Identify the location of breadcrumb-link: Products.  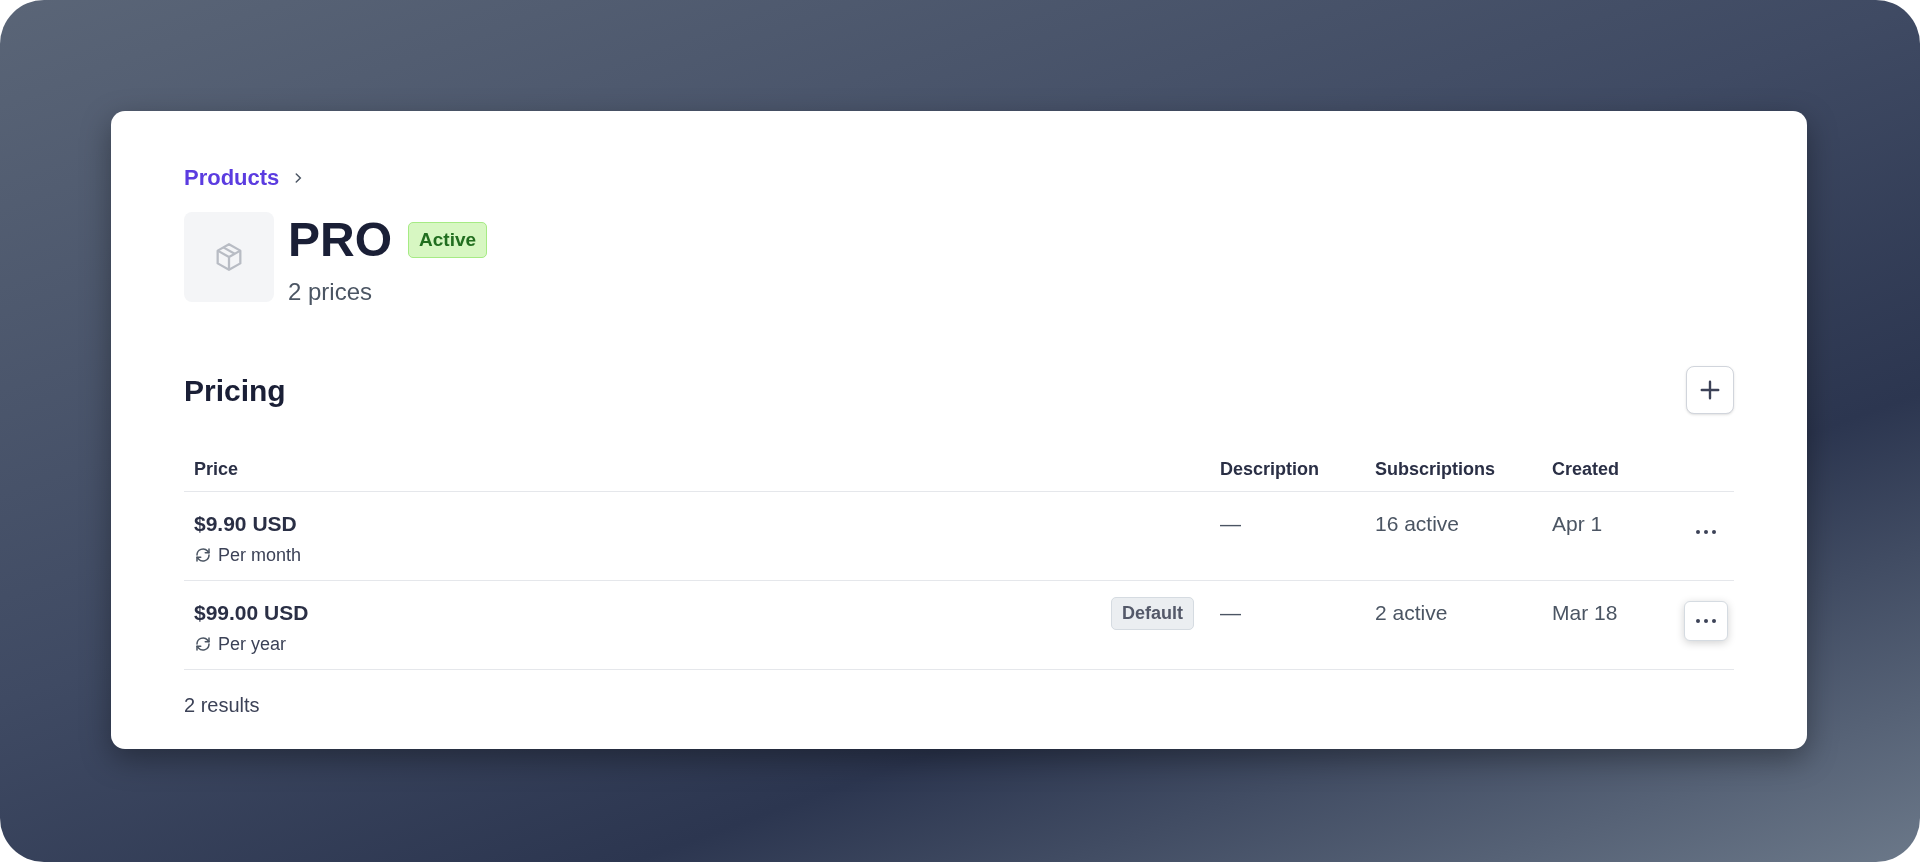
(232, 177).